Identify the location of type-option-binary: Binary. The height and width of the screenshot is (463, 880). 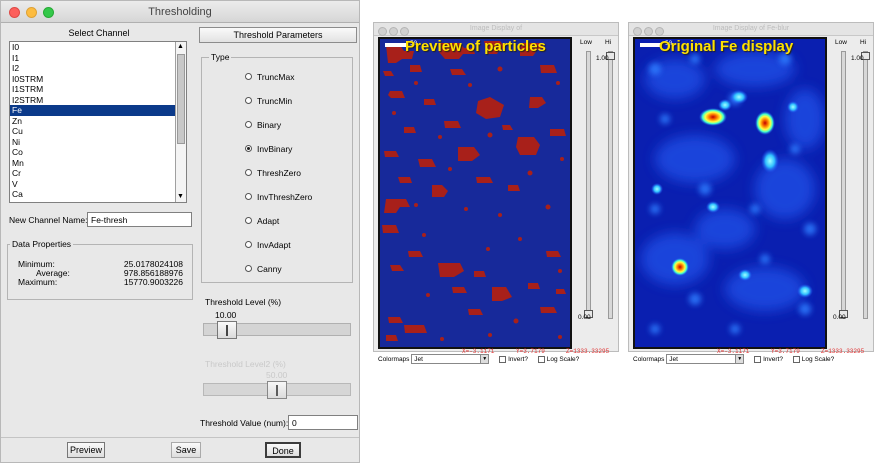
(263, 125).